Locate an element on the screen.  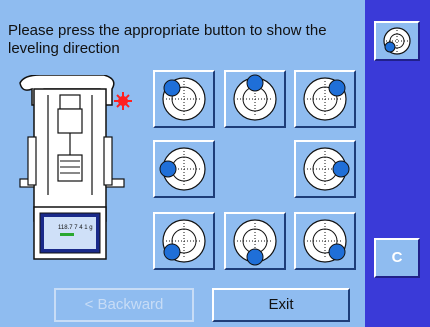
clear-button: C is located at coordinates (397, 258).